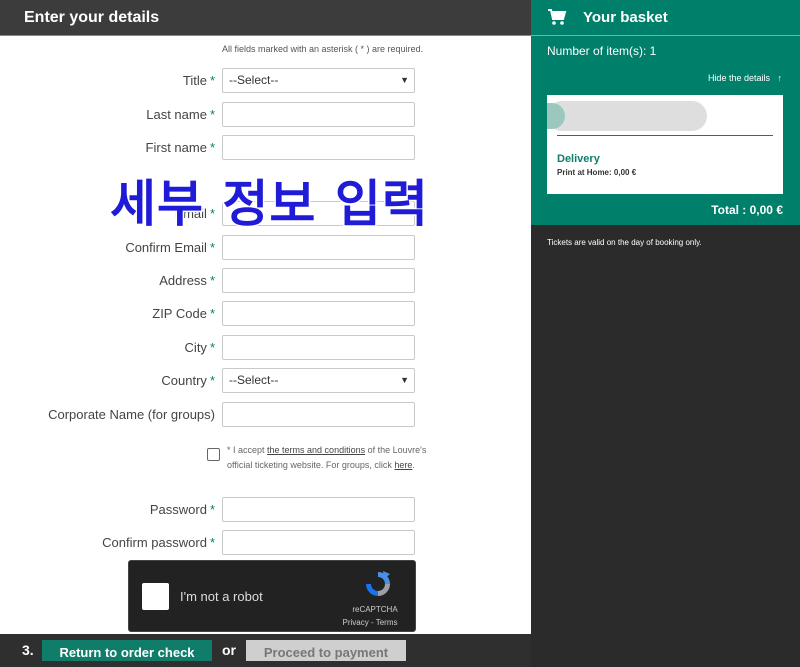 The height and width of the screenshot is (667, 800). What do you see at coordinates (318, 247) in the screenshot?
I see `confirm-email-input` at bounding box center [318, 247].